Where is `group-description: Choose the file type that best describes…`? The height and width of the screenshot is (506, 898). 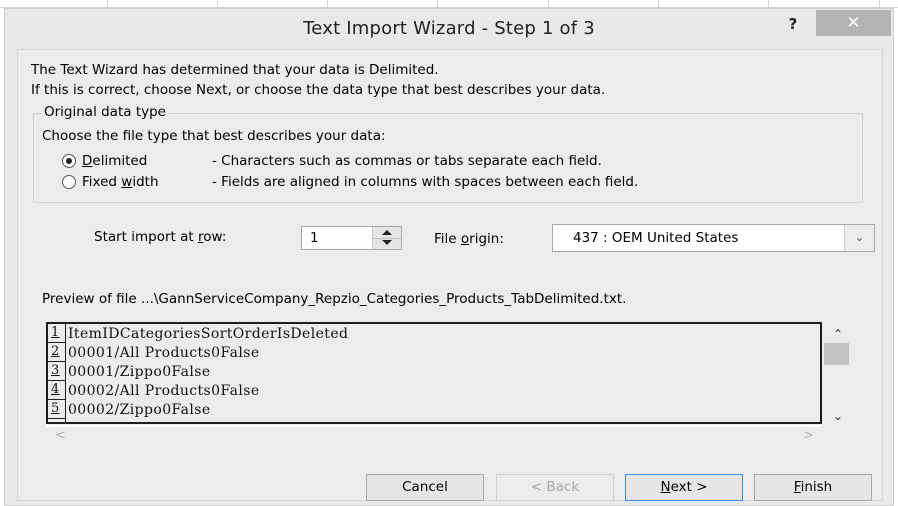 group-description: Choose the file type that best describes… is located at coordinates (214, 136).